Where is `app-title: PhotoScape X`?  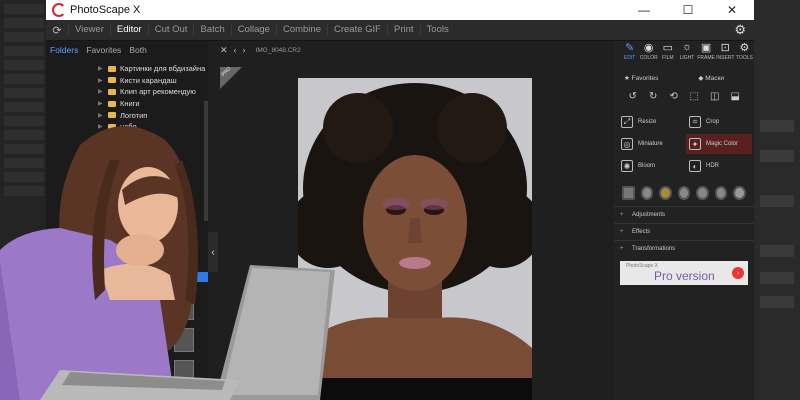 app-title: PhotoScape X is located at coordinates (105, 10).